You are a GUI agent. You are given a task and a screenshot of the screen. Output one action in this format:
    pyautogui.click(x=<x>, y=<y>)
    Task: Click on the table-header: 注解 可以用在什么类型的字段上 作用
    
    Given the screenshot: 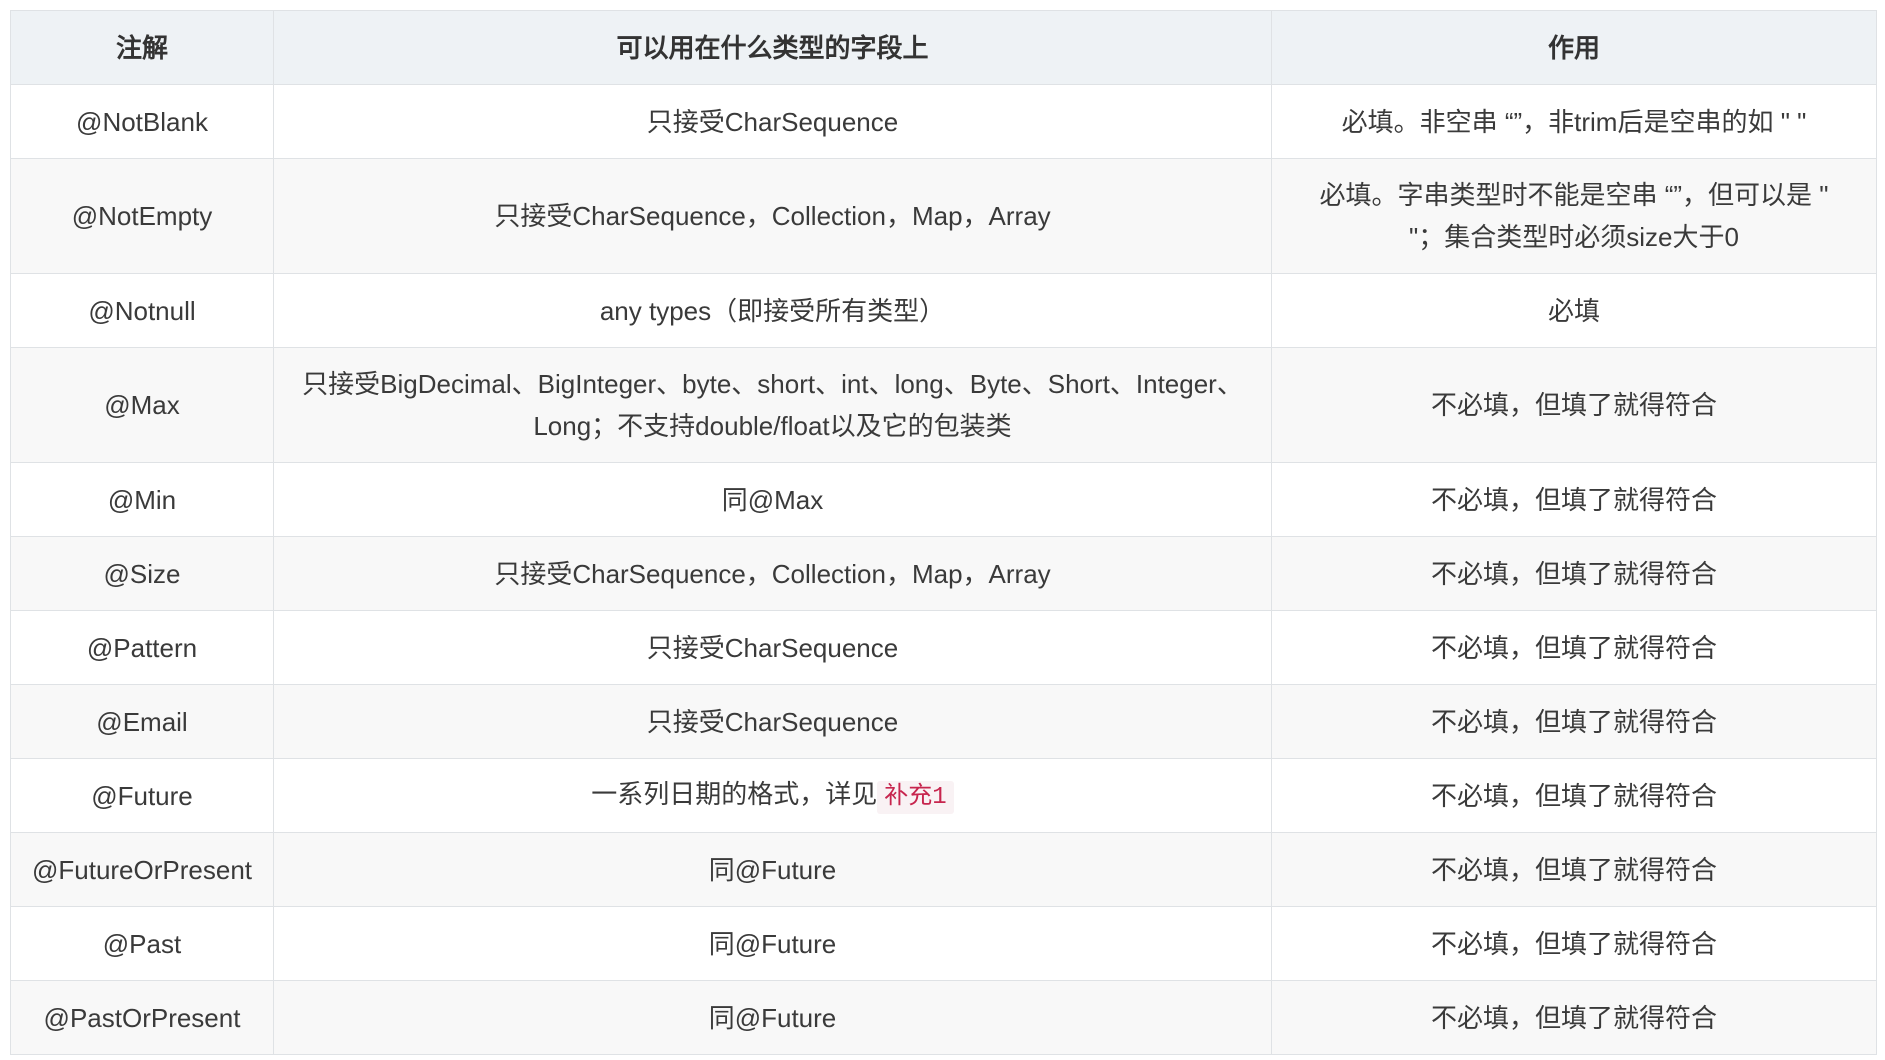 What is the action you would take?
    pyautogui.click(x=943, y=47)
    